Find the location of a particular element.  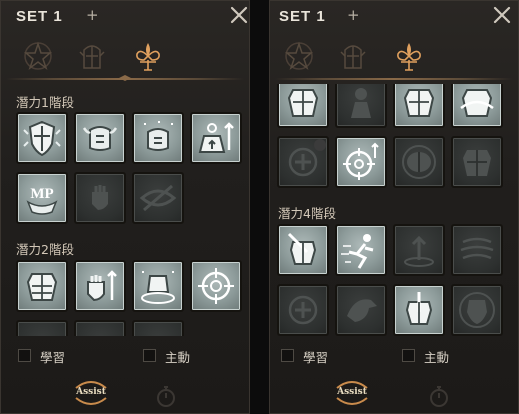

header-divider is located at coordinates (394, 79).